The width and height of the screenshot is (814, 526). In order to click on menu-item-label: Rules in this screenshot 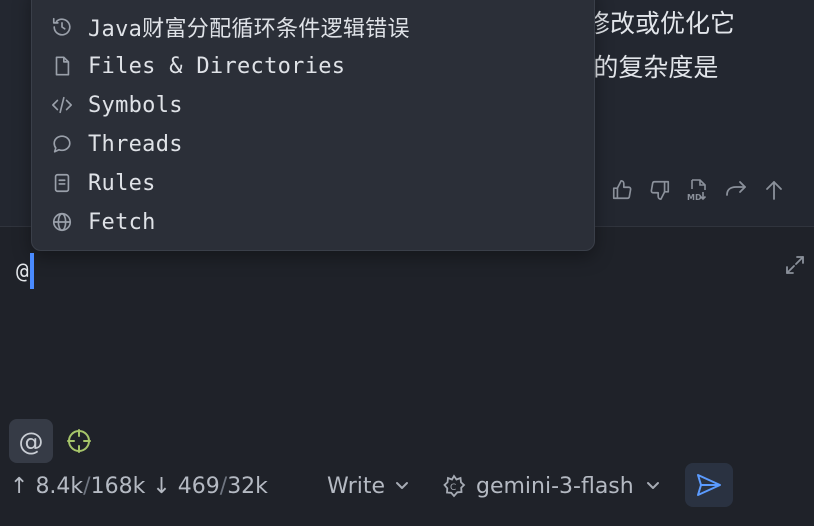, I will do `click(122, 183)`.